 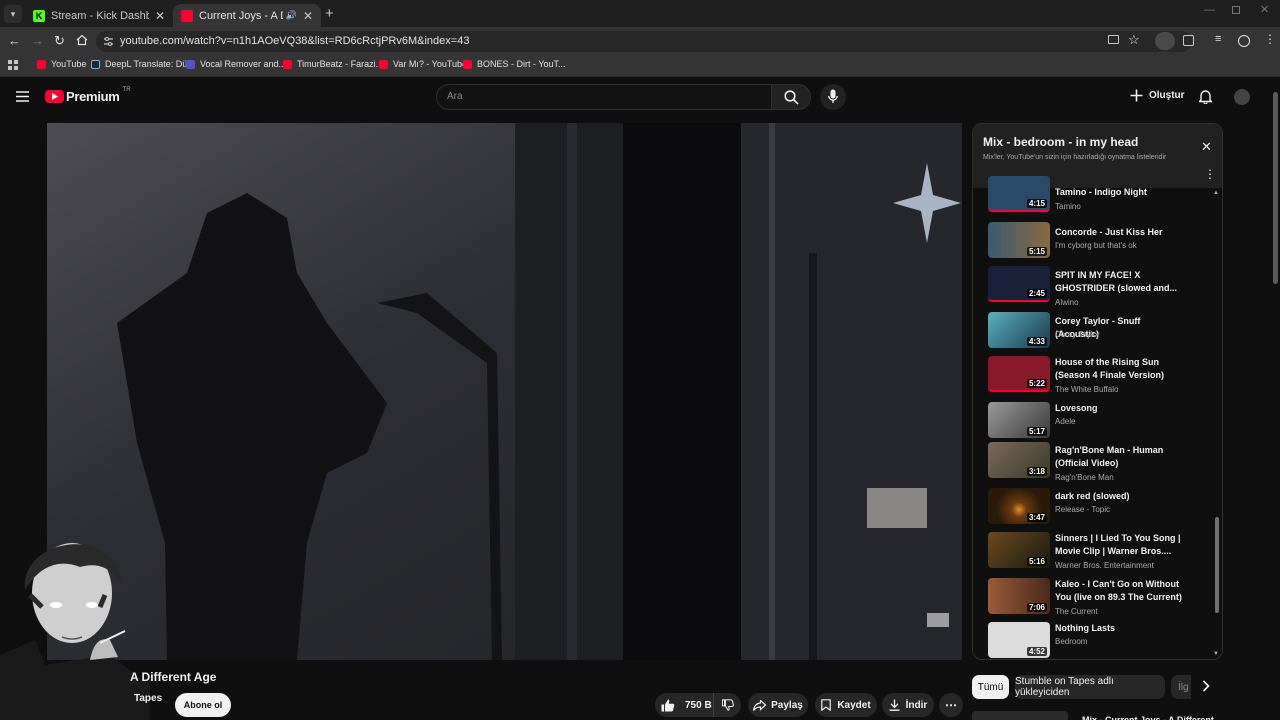 What do you see at coordinates (1065, 421) in the screenshot?
I see `item-channel: Adele` at bounding box center [1065, 421].